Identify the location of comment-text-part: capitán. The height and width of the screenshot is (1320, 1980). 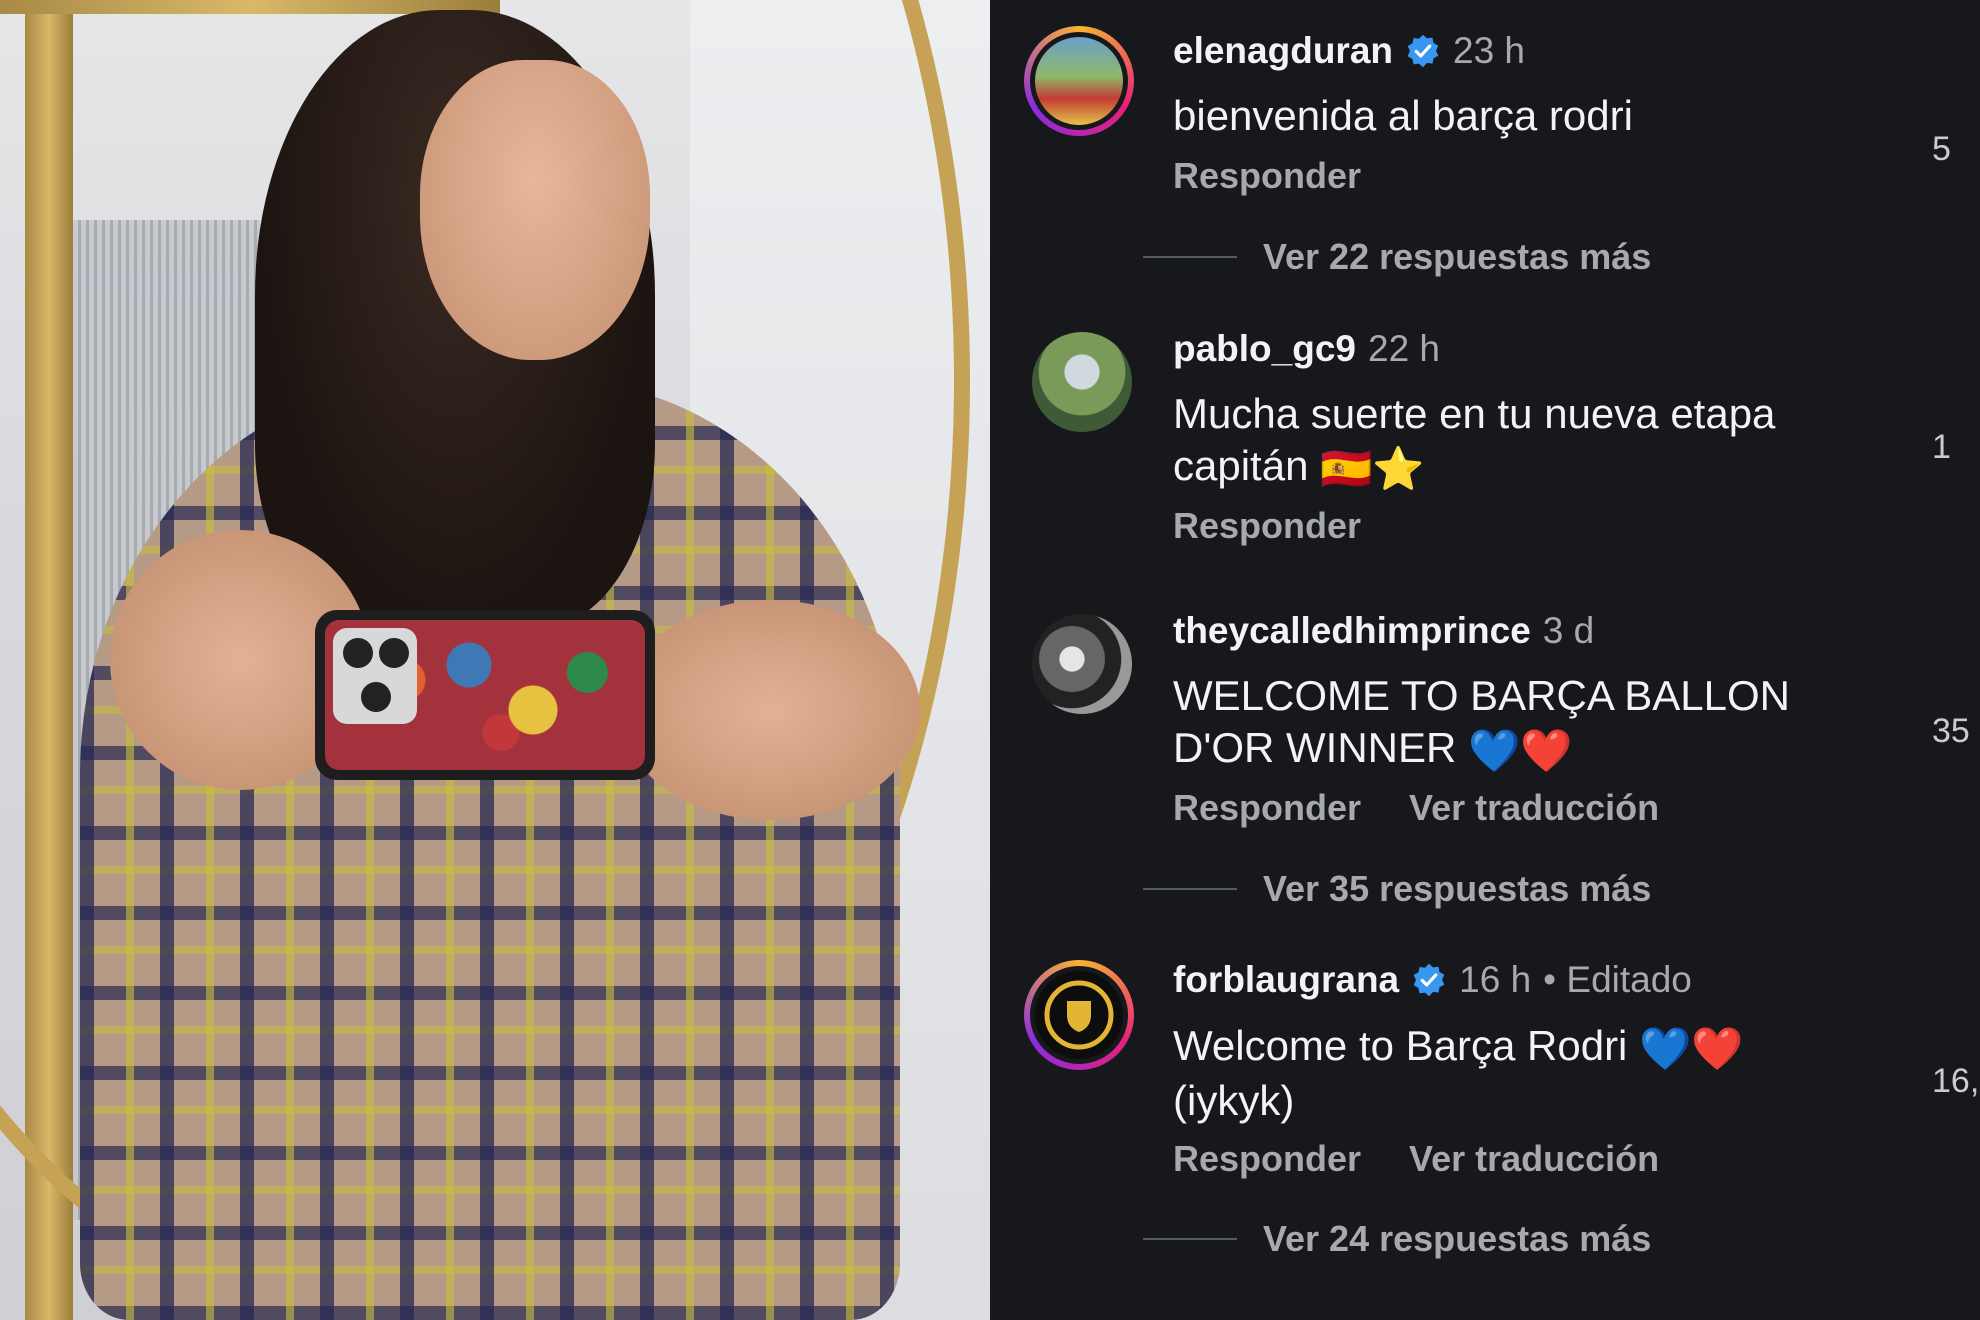
(1241, 465).